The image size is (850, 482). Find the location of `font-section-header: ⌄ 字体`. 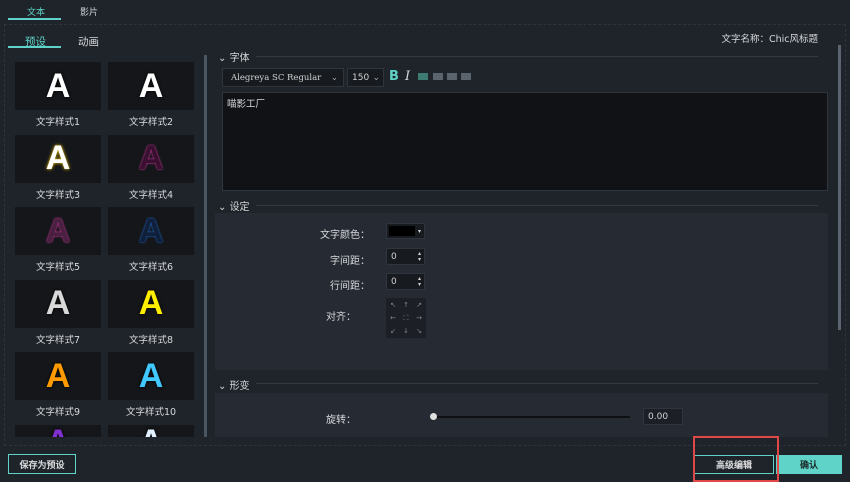

font-section-header: ⌄ 字体 is located at coordinates (234, 56).